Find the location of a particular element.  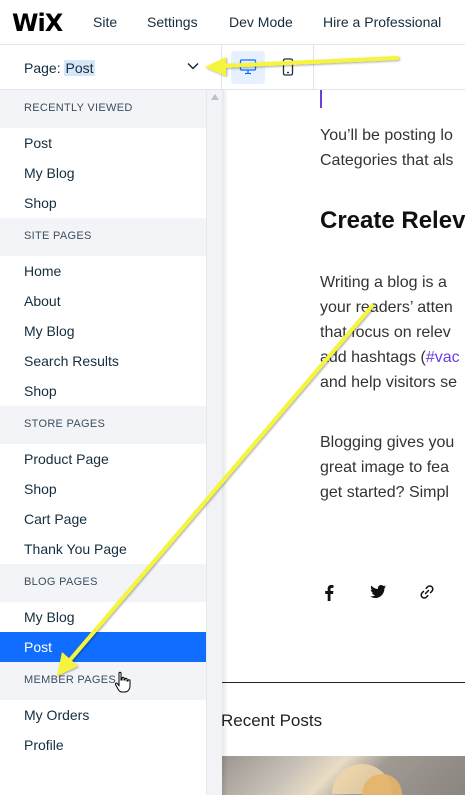

page-selector-label: Page: Post is located at coordinates (59, 68).